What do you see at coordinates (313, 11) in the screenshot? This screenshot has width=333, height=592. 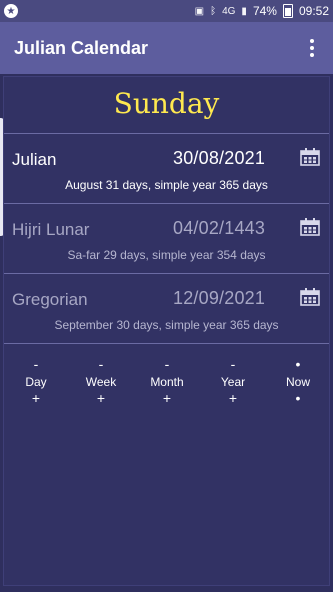 I see `clock: 09:52` at bounding box center [313, 11].